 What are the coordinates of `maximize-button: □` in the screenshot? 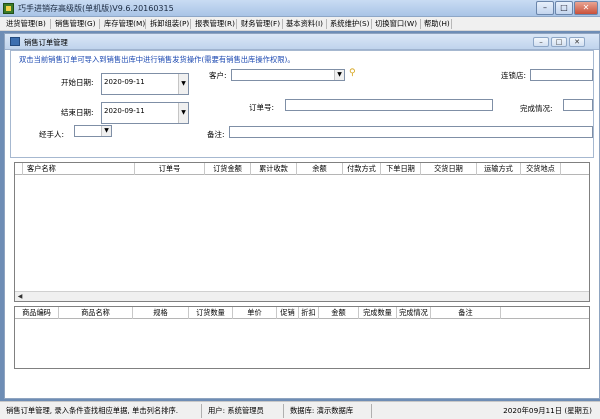 It's located at (564, 8).